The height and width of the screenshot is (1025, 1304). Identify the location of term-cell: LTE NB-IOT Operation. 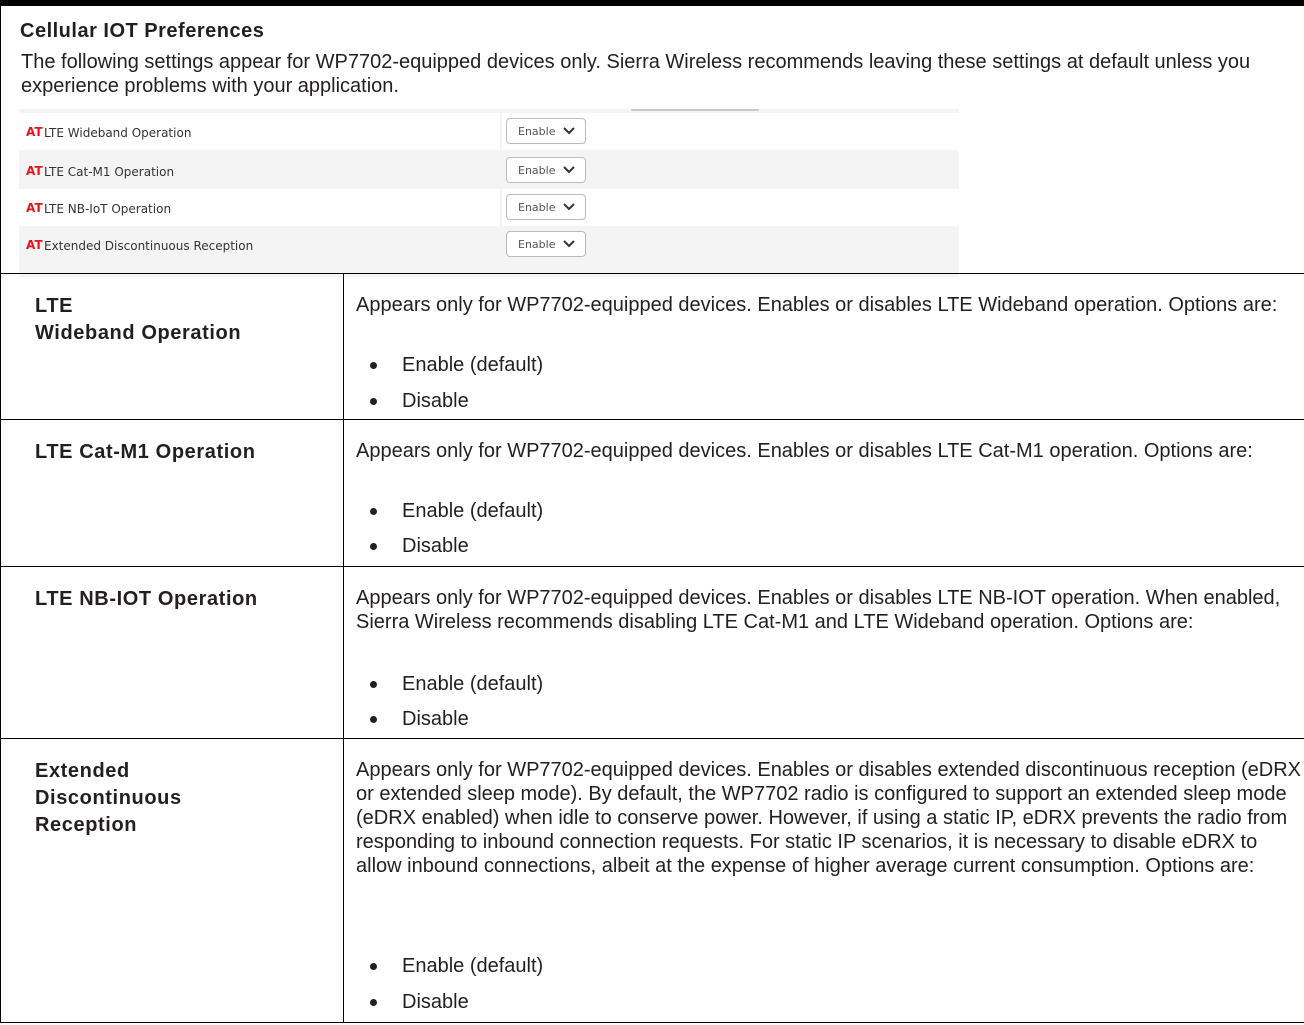
(172, 652).